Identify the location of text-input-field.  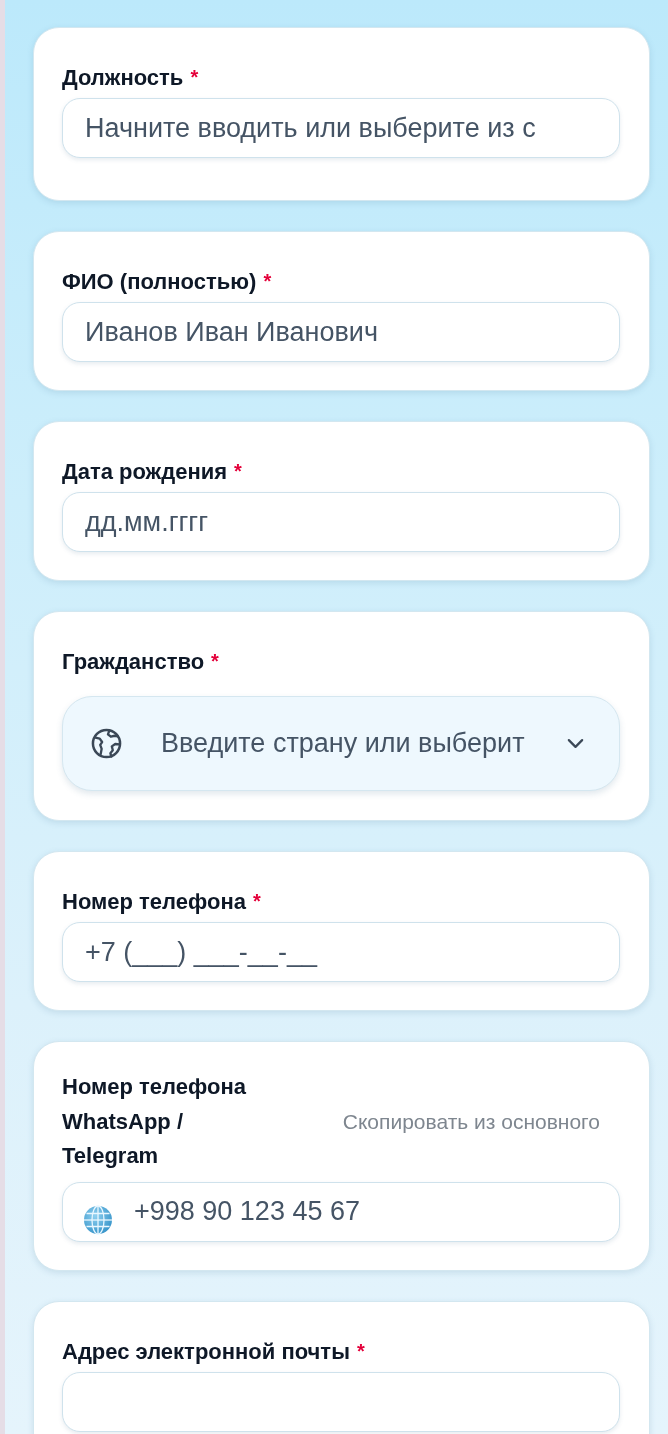
(341, 1401).